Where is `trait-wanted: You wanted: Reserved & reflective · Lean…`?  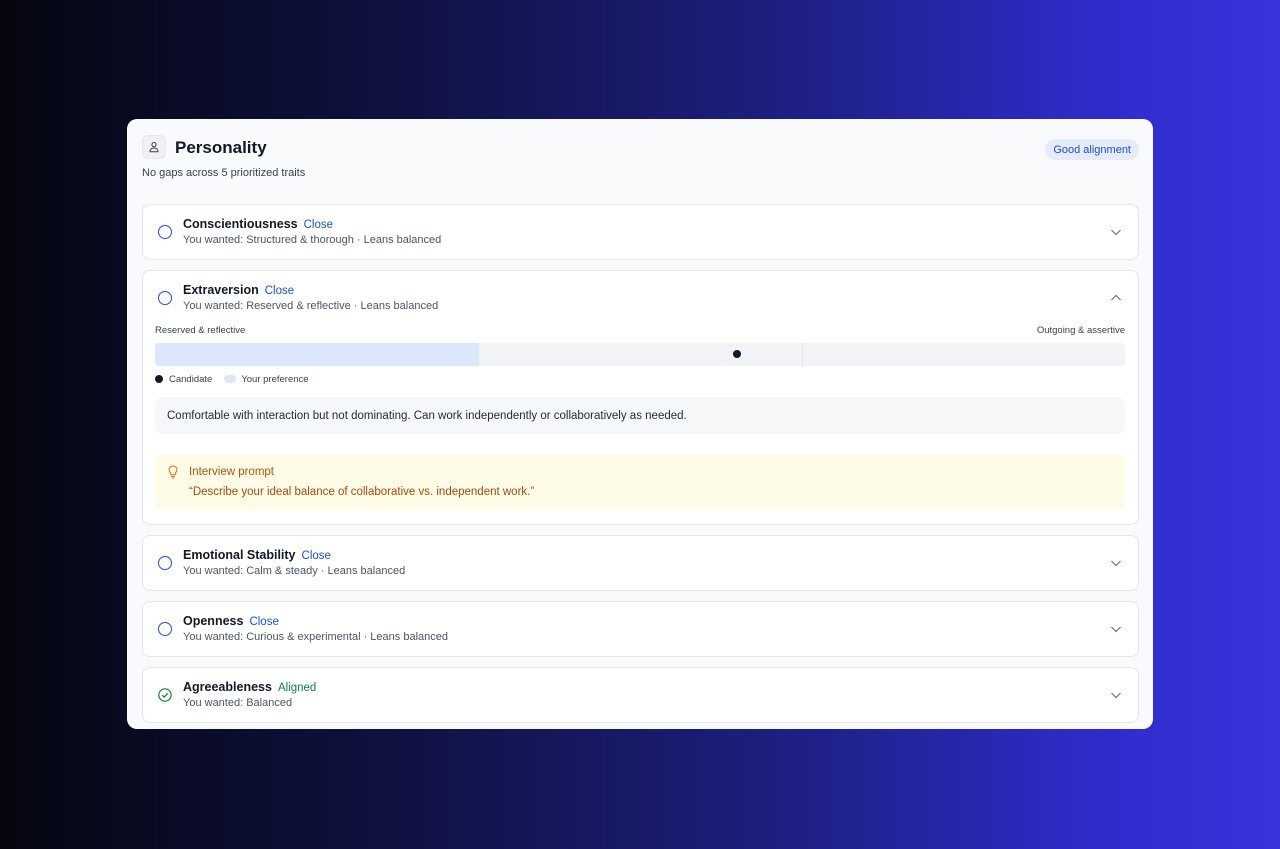 trait-wanted: You wanted: Reserved & reflective · Lean… is located at coordinates (311, 306).